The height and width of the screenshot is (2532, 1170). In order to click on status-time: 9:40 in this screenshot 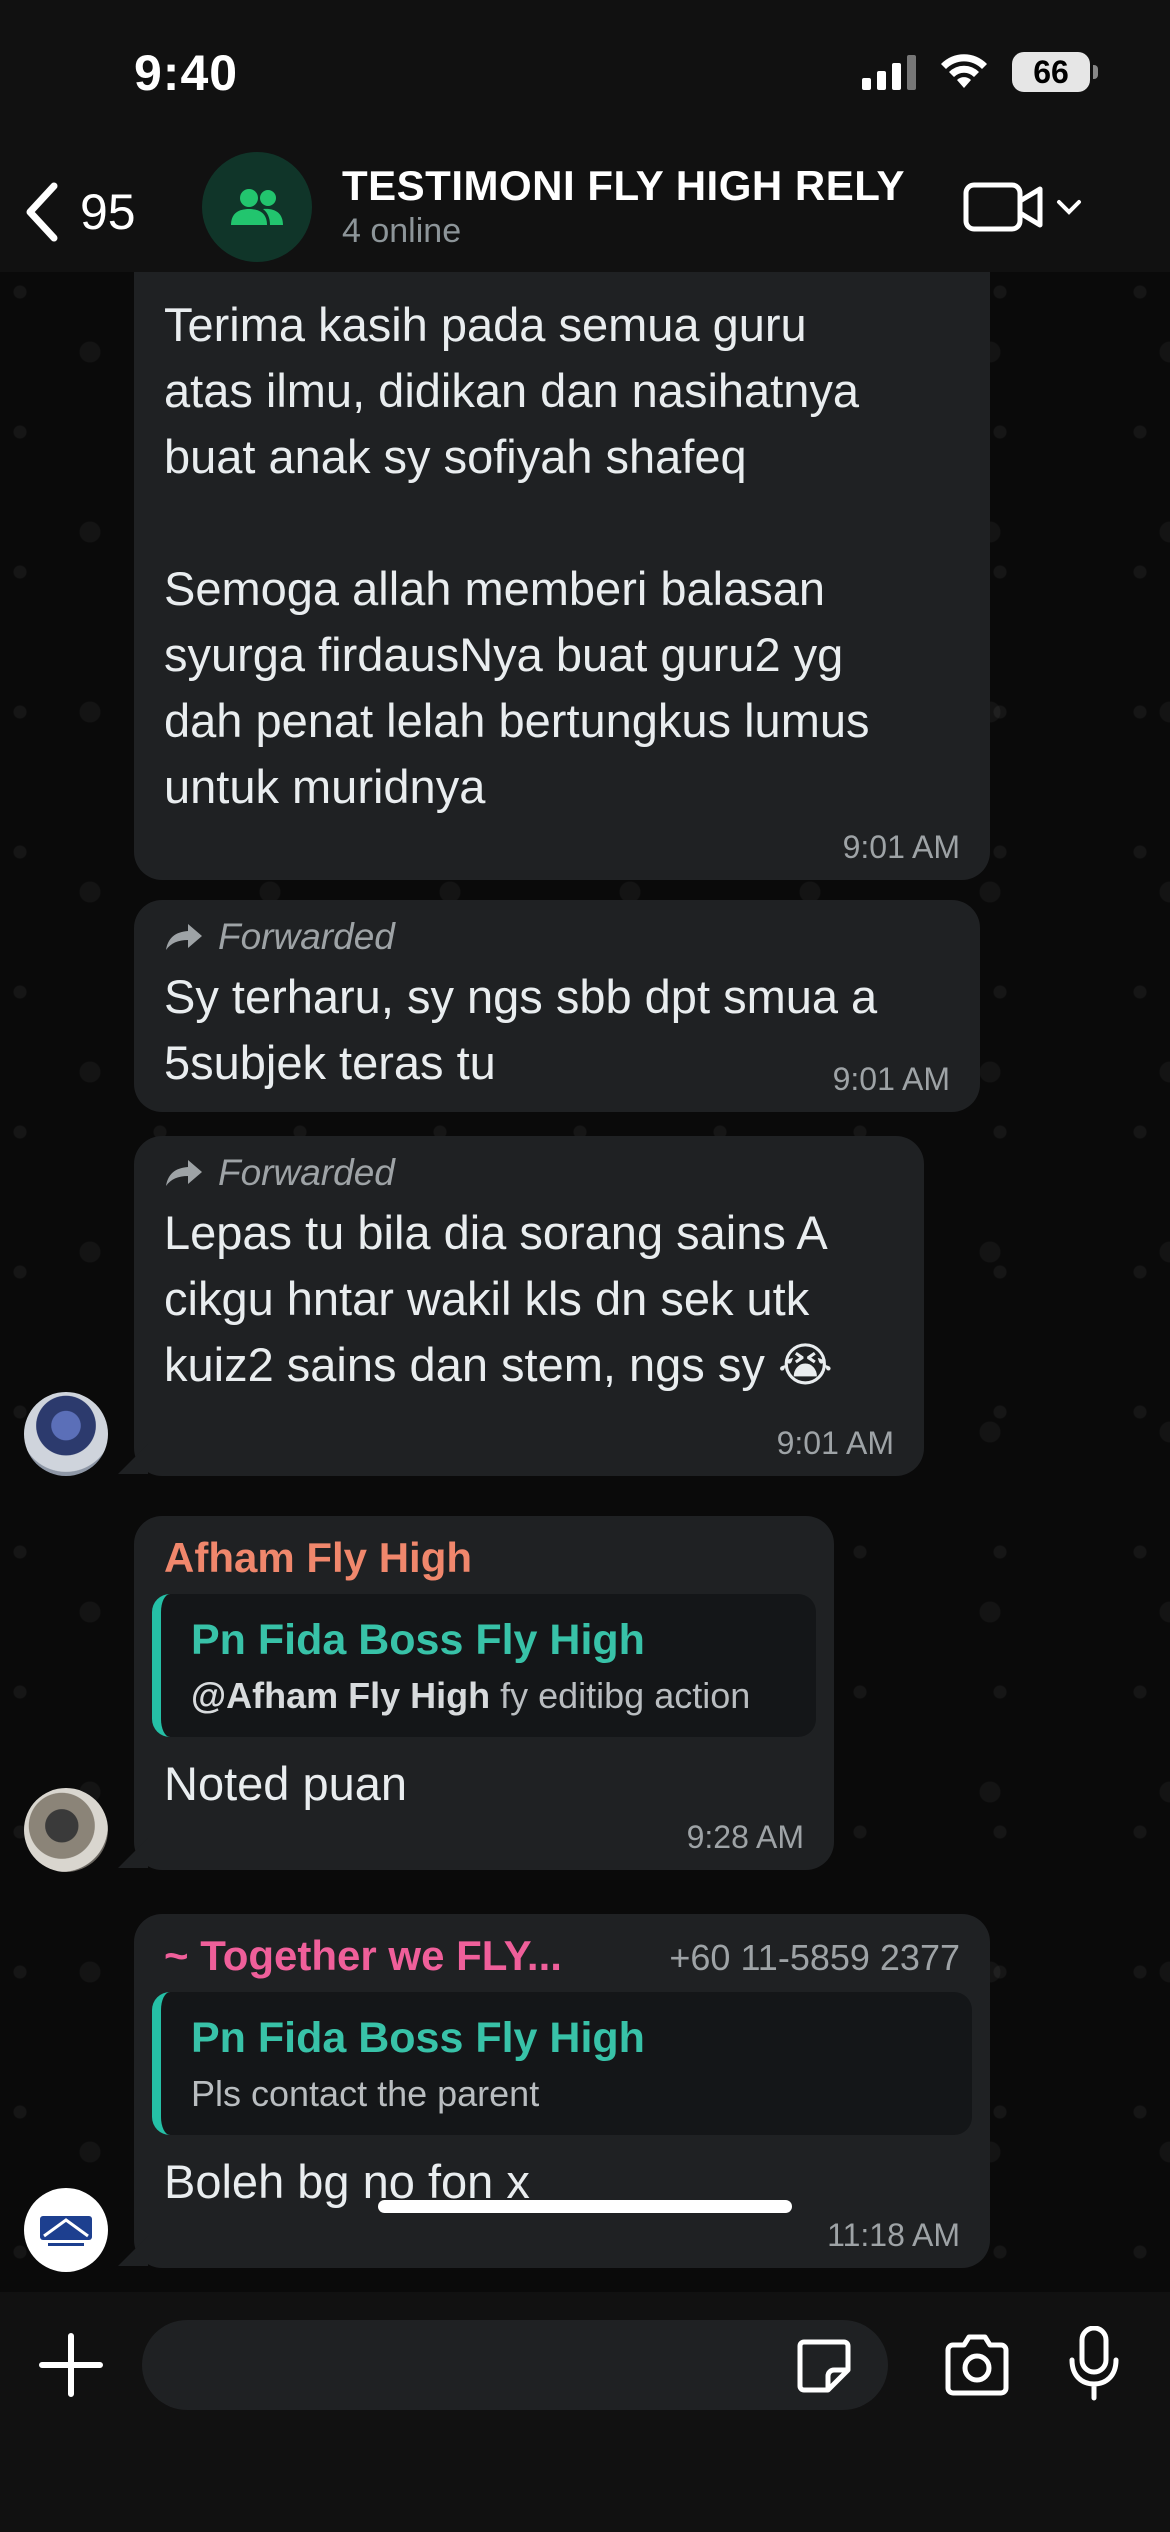, I will do `click(186, 73)`.